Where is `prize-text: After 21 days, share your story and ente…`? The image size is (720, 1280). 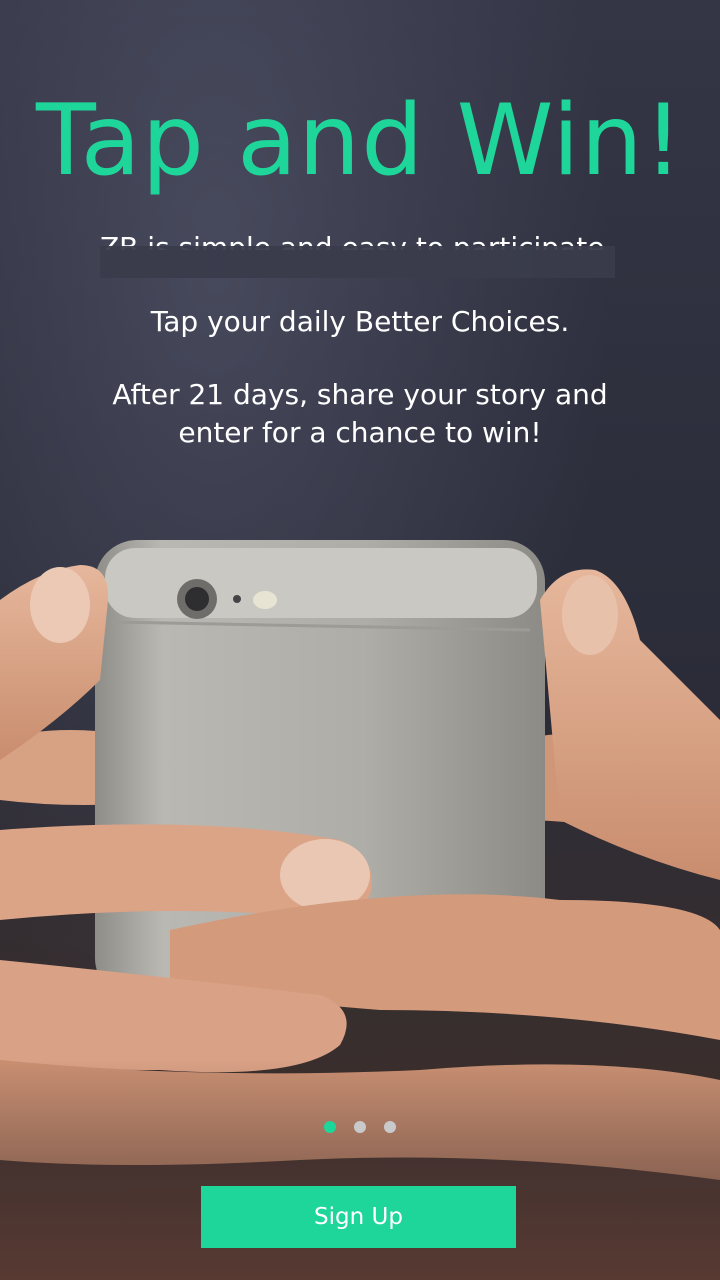
prize-text: After 21 days, share your story and ente… is located at coordinates (360, 414).